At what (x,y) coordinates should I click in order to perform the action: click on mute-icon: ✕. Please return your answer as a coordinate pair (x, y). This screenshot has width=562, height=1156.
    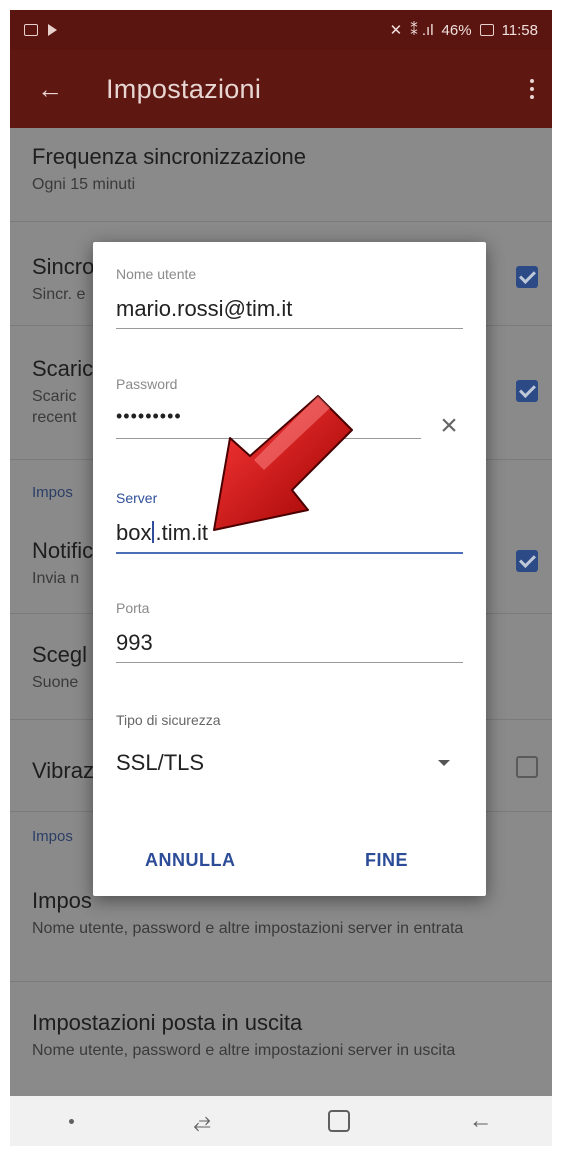
    Looking at the image, I should click on (396, 30).